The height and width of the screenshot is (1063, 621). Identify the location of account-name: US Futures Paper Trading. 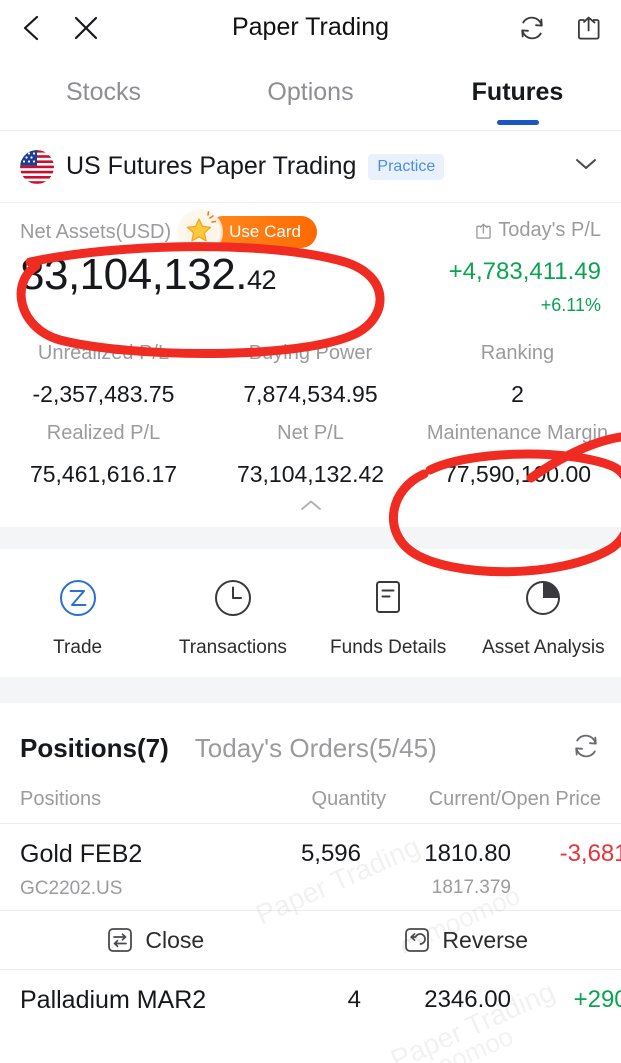
(211, 166).